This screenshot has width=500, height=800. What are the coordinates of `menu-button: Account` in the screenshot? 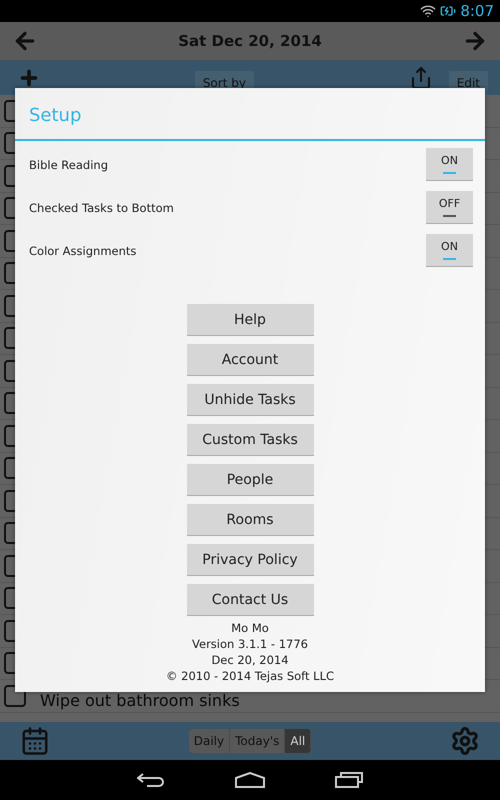 It's located at (250, 360).